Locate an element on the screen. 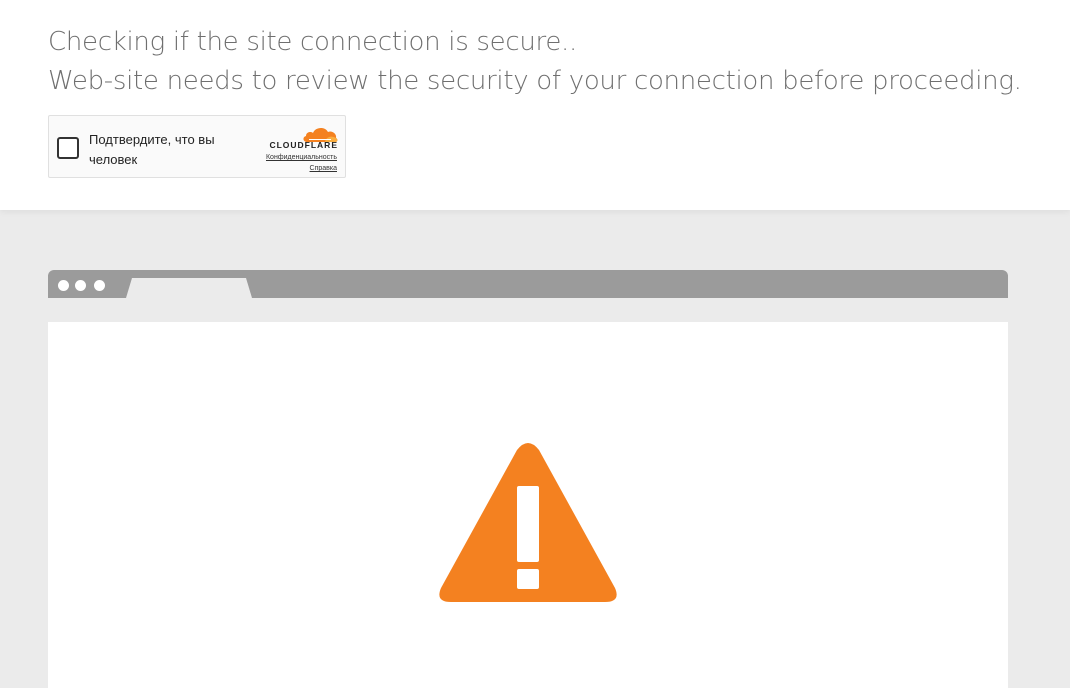 This screenshot has width=1070, height=688. warning-triangle-icon is located at coordinates (528, 522).